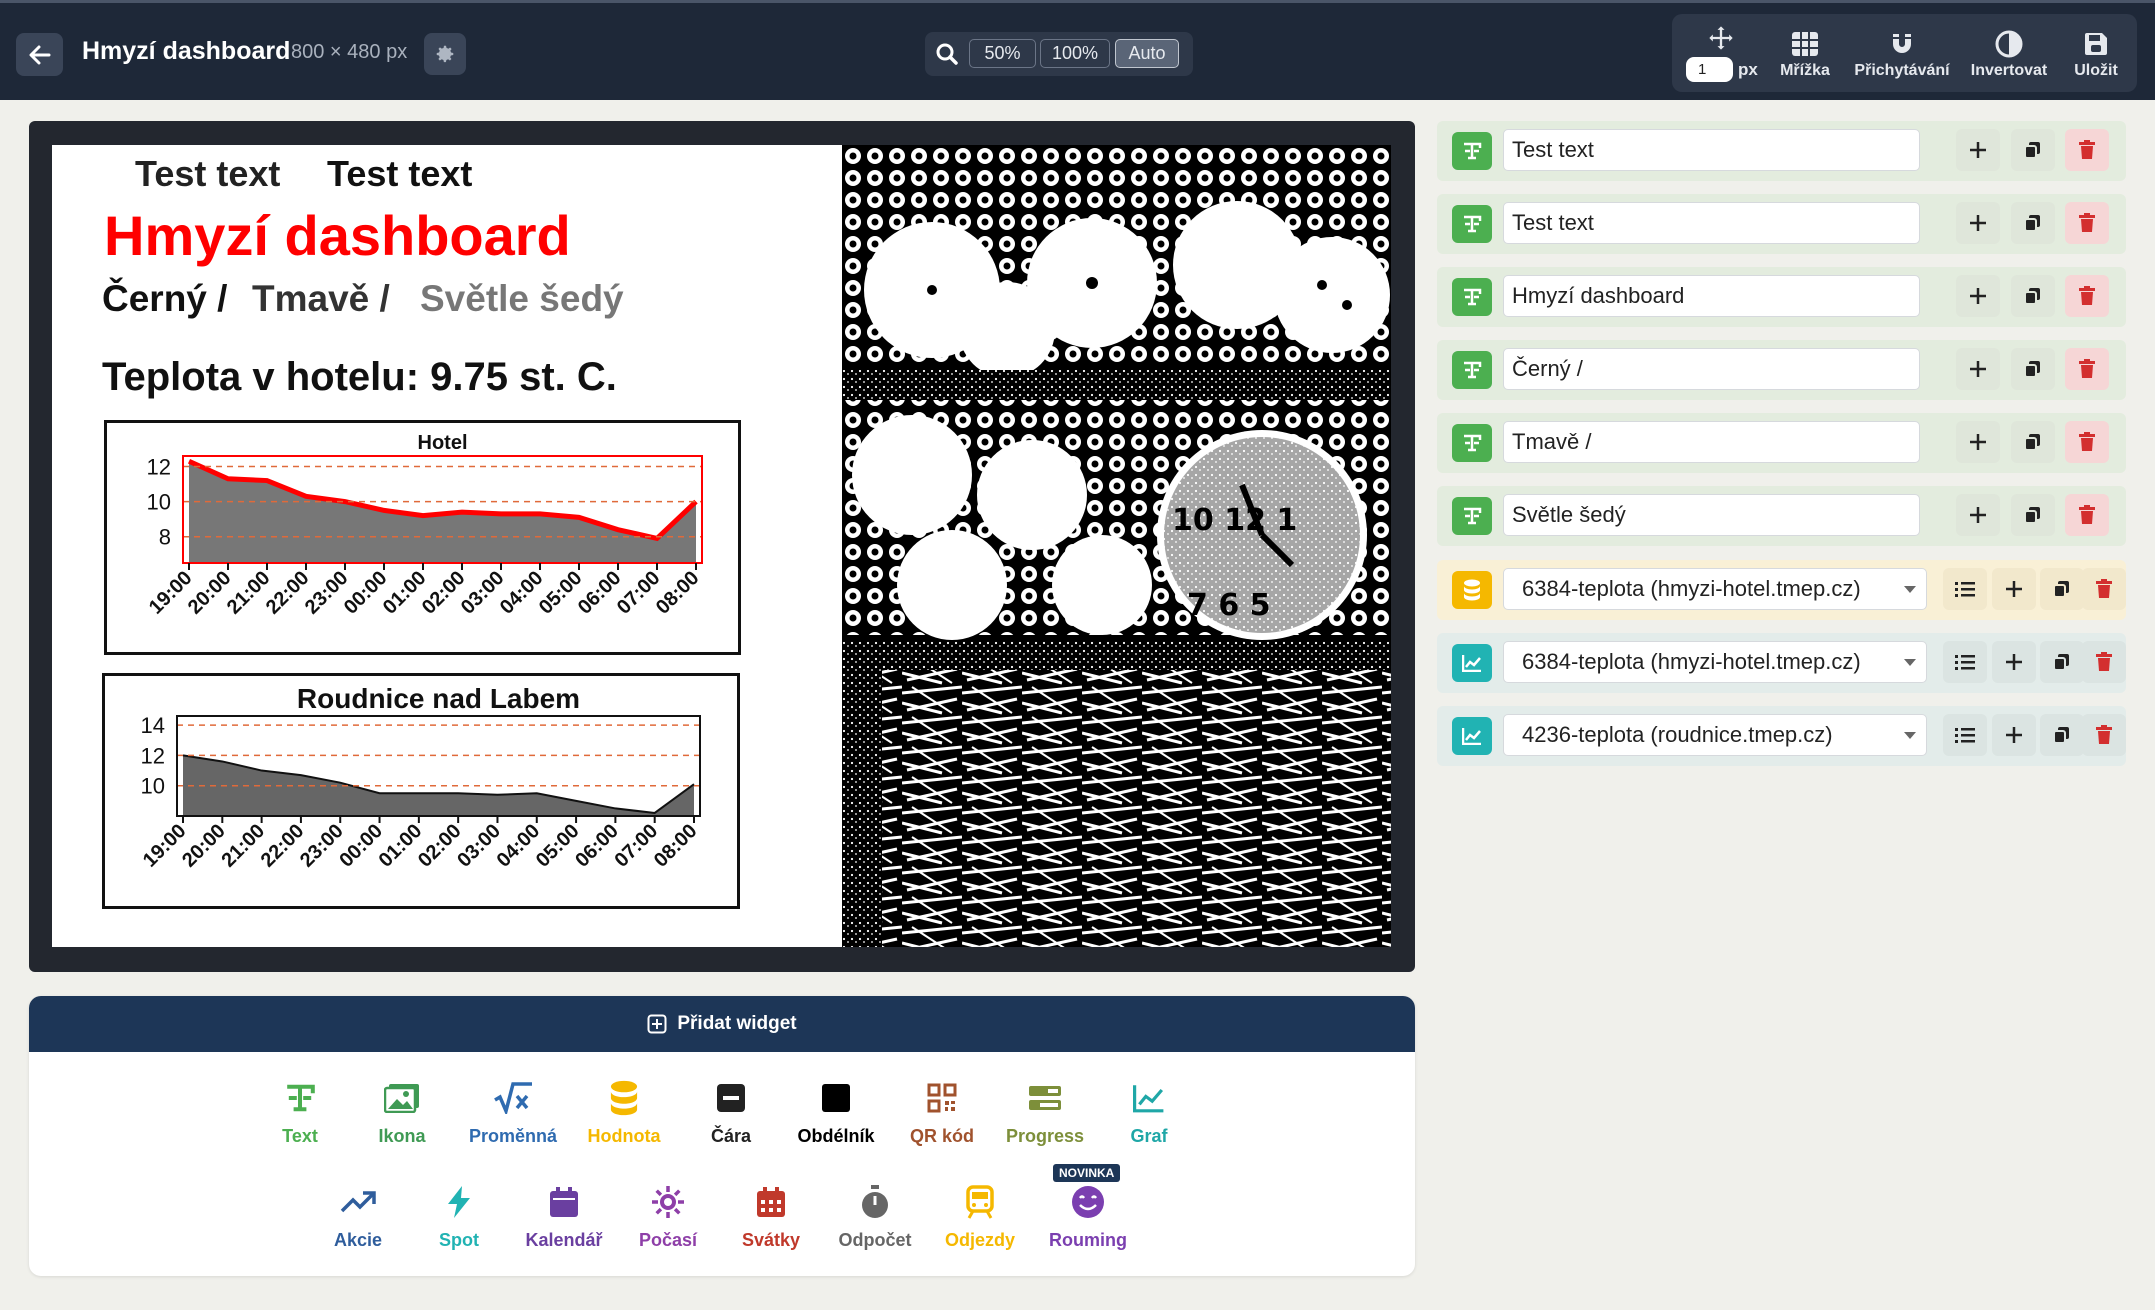  What do you see at coordinates (1902, 53) in the screenshot?
I see `snap-toggle: Přichytávání` at bounding box center [1902, 53].